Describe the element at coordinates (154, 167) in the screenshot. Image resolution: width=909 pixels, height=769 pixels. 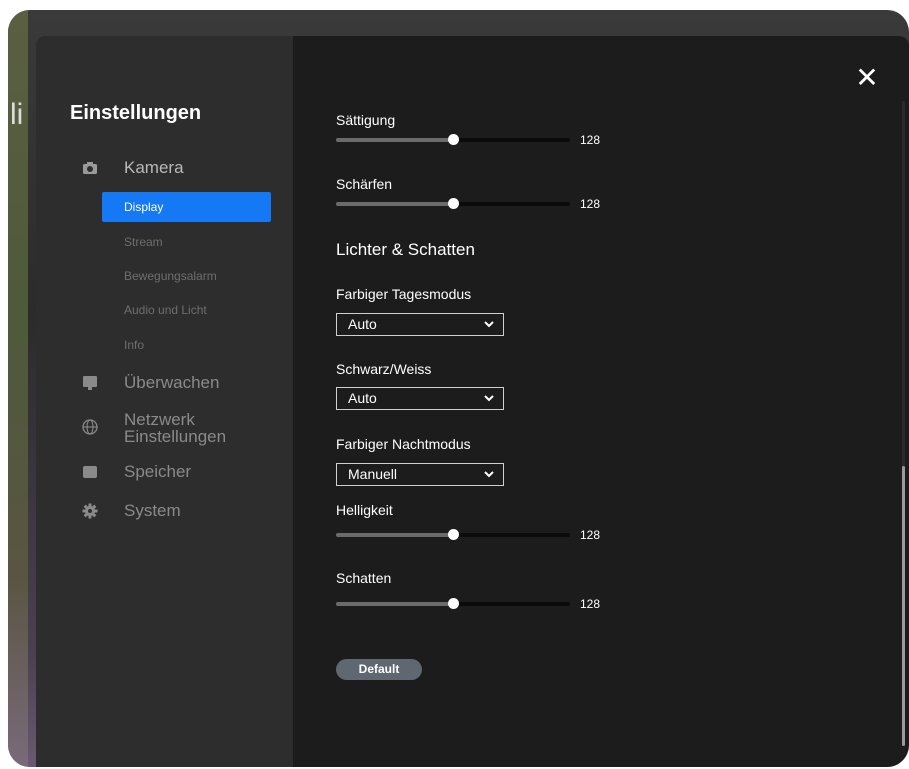
I see `sidebar-item-label: Kamera` at that location.